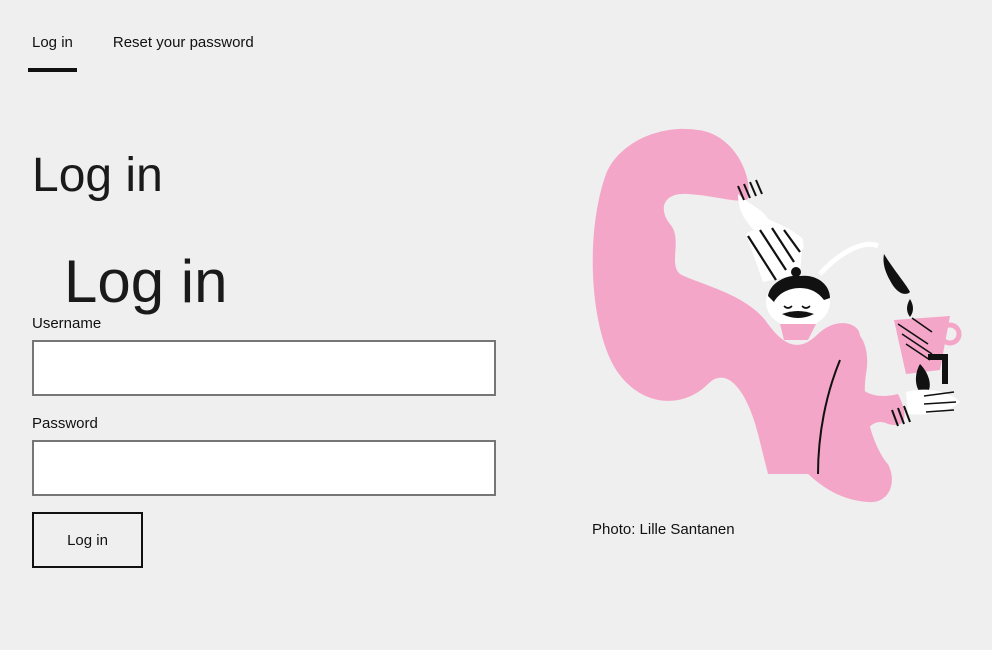  What do you see at coordinates (97, 175) in the screenshot?
I see `page-title: Log in` at bounding box center [97, 175].